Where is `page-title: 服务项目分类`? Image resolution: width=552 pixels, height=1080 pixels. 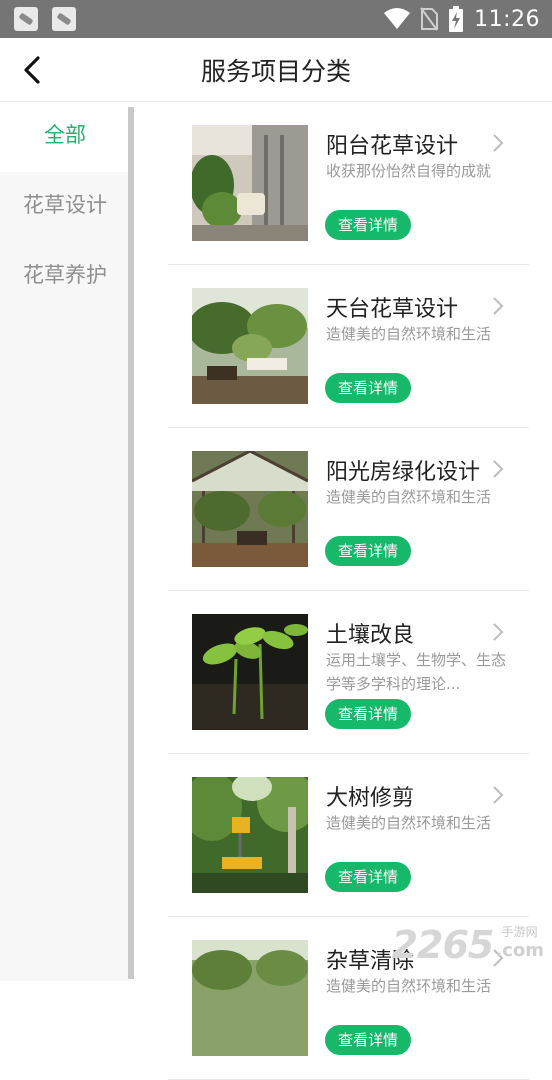 page-title: 服务项目分类 is located at coordinates (275, 71).